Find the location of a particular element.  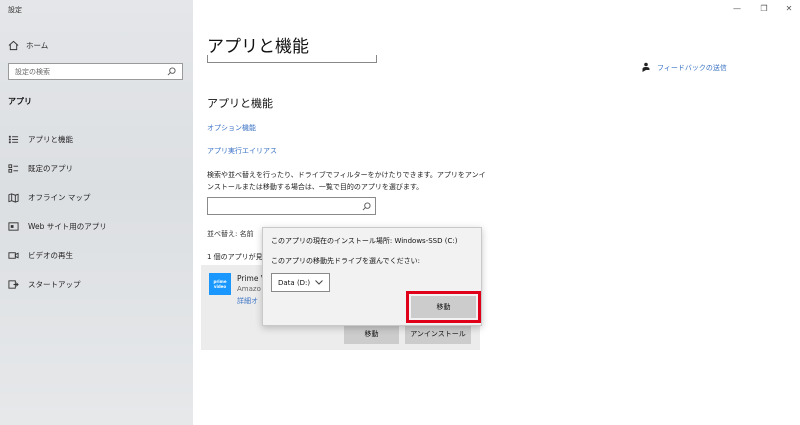

move-button: 移動 is located at coordinates (371, 334).